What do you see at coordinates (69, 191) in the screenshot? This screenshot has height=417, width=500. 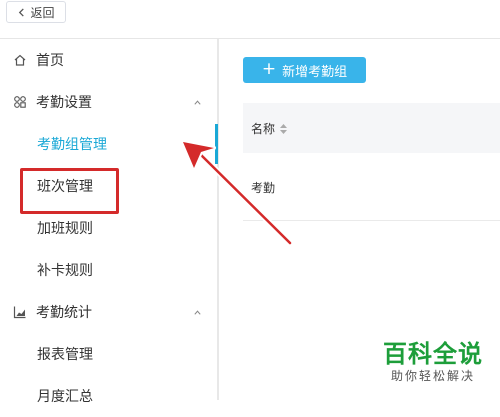 I see `highlight-box` at bounding box center [69, 191].